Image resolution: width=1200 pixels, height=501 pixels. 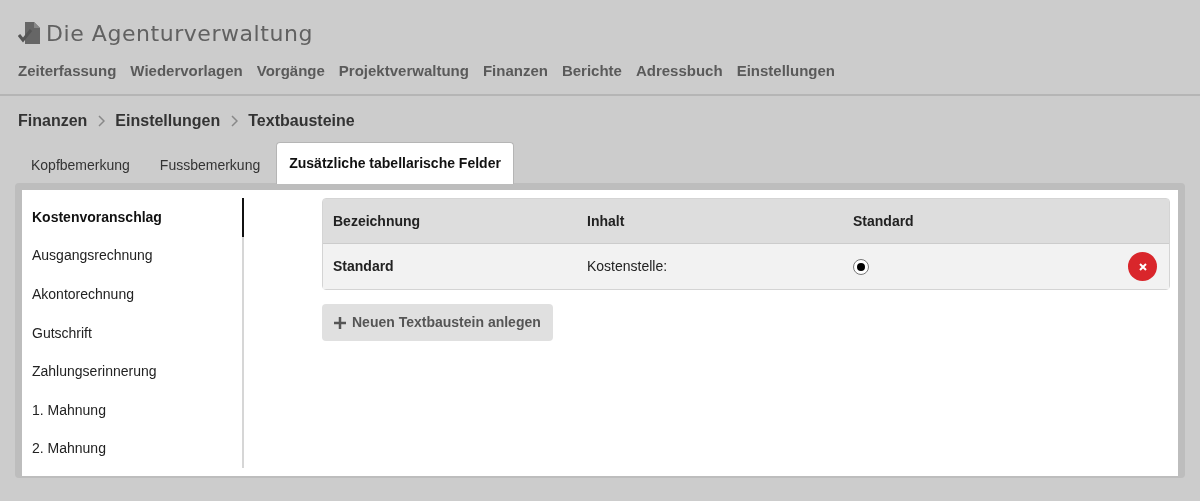 What do you see at coordinates (363, 266) in the screenshot?
I see `table-cell-text: Standard` at bounding box center [363, 266].